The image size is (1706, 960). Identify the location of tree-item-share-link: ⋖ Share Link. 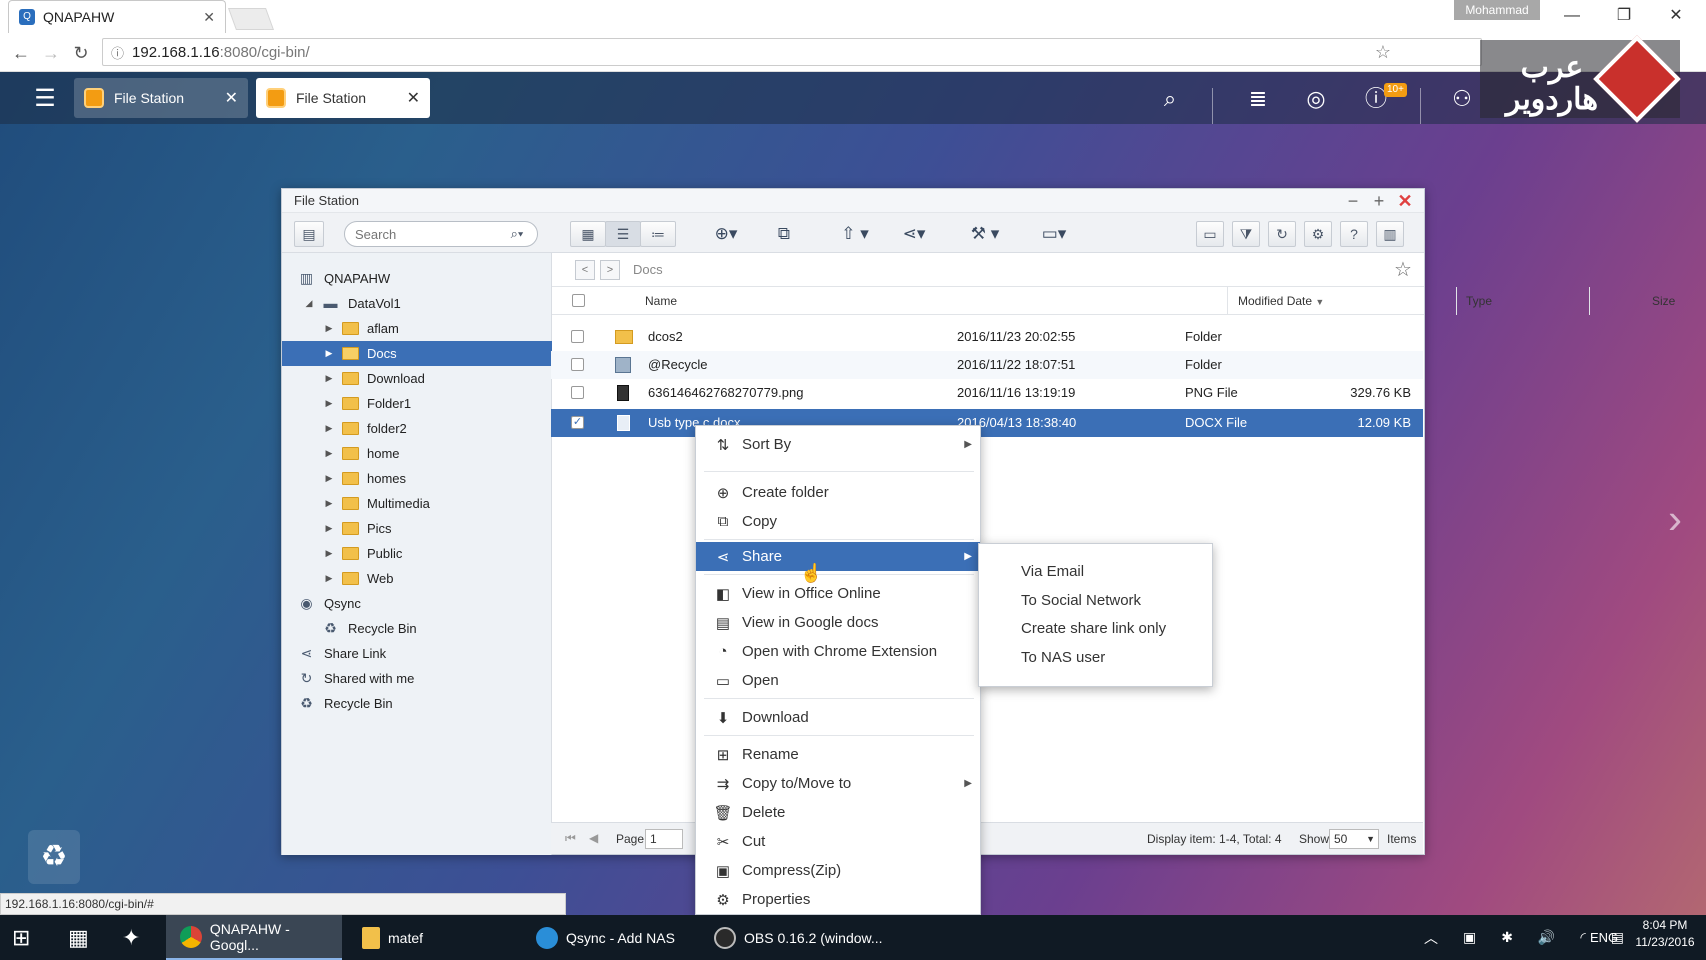
(417, 653).